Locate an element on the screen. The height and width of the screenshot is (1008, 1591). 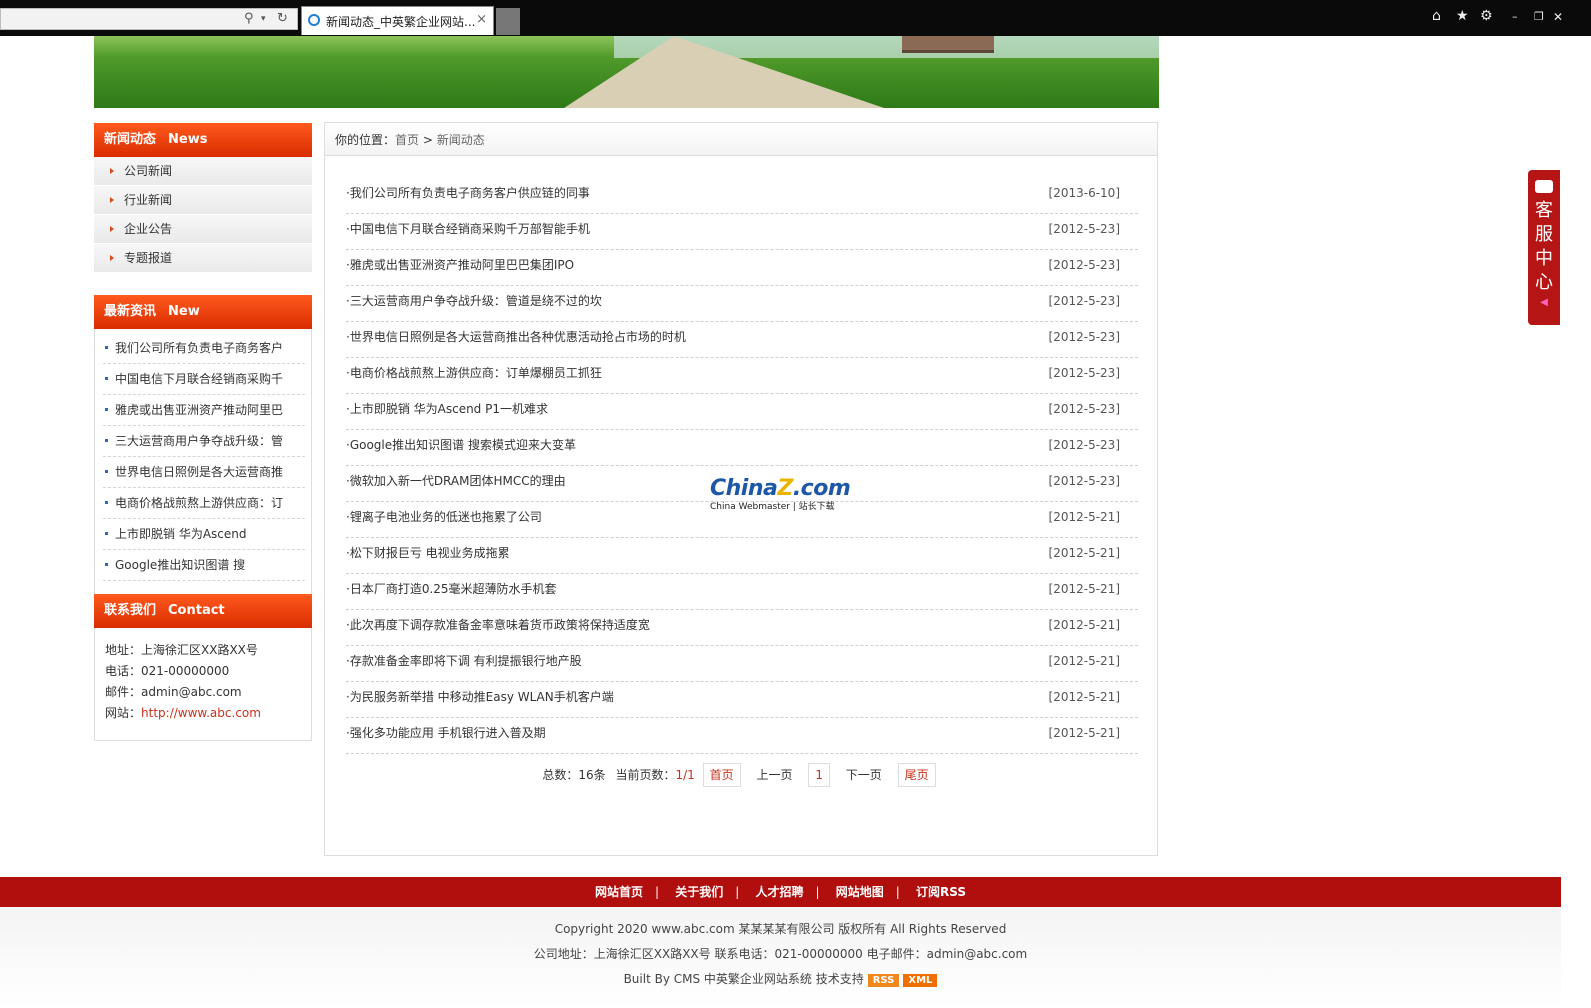
article-title: ·Google推出知识图谱 搜索模式迎来大变革 is located at coordinates (461, 445).